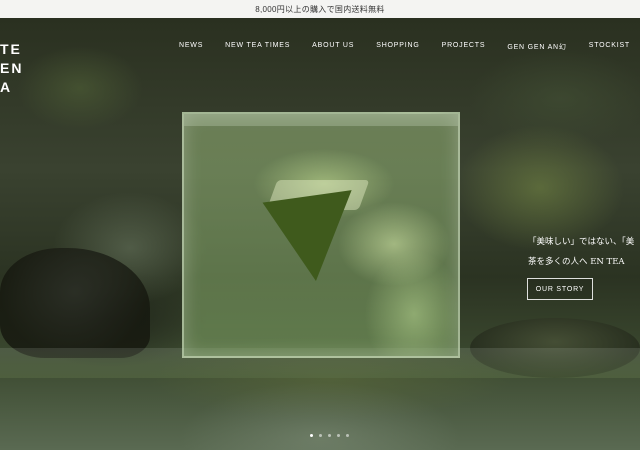 The width and height of the screenshot is (640, 450). Describe the element at coordinates (560, 289) in the screenshot. I see `our-story-button: OUR STORY` at that location.